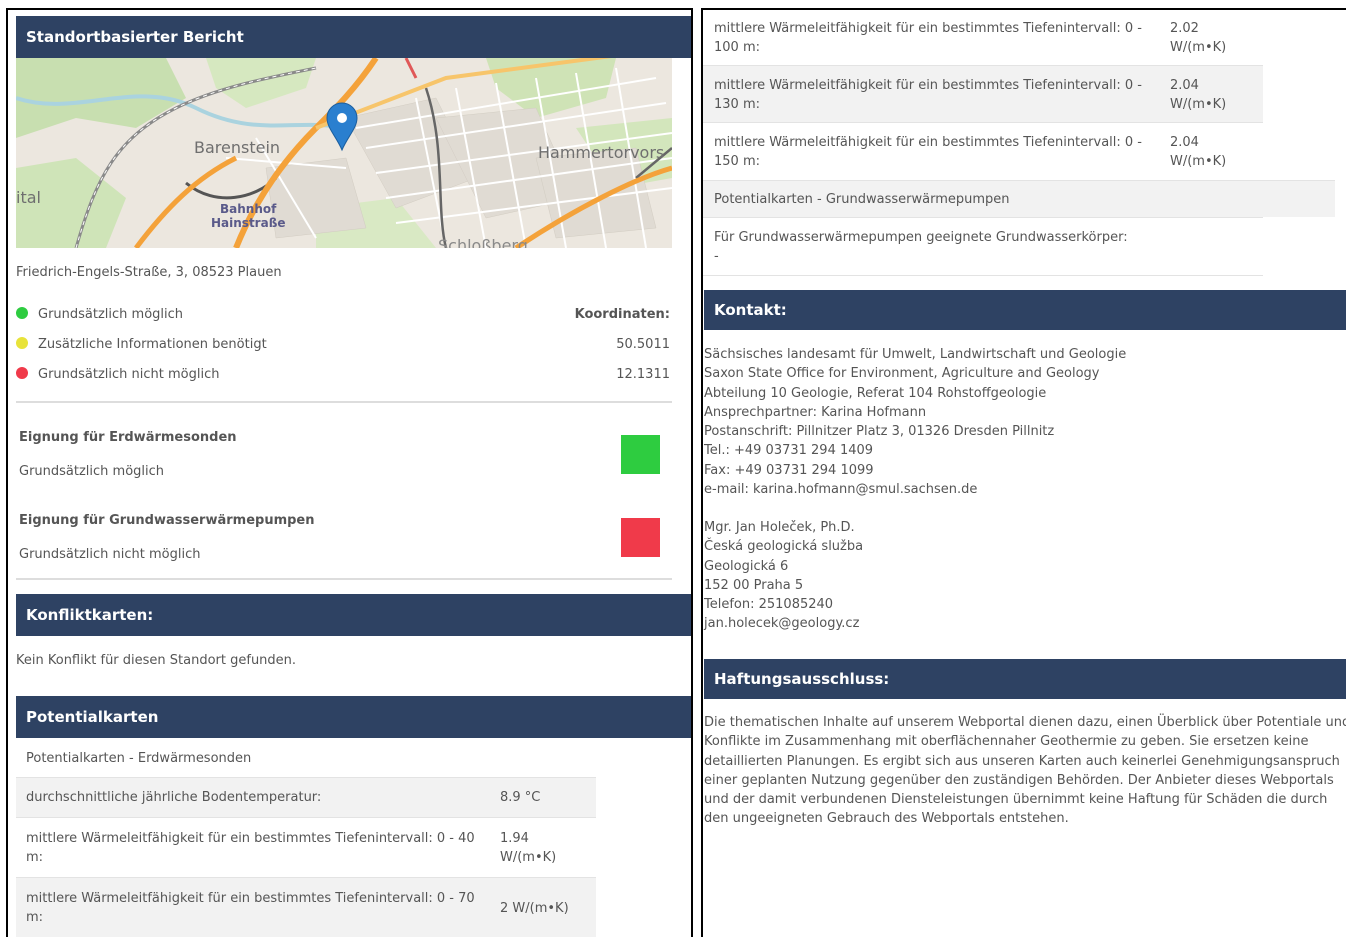  I want to click on row-value: 2.02 W/(m•K), so click(1198, 38).